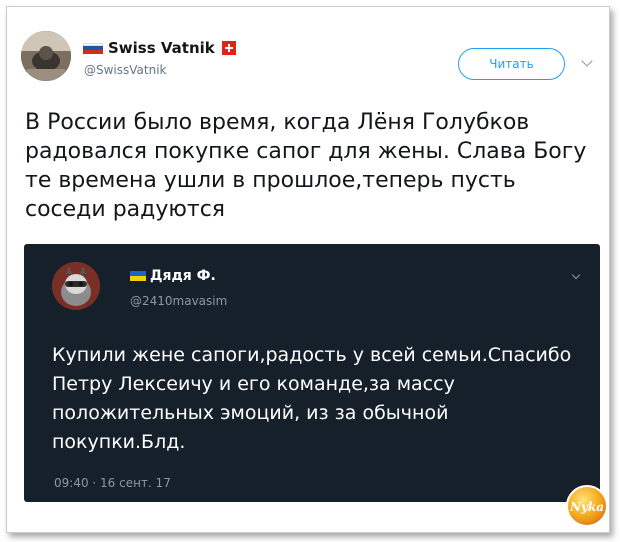  Describe the element at coordinates (183, 276) in the screenshot. I see `quoted-display-name: Дядя Ф.` at that location.